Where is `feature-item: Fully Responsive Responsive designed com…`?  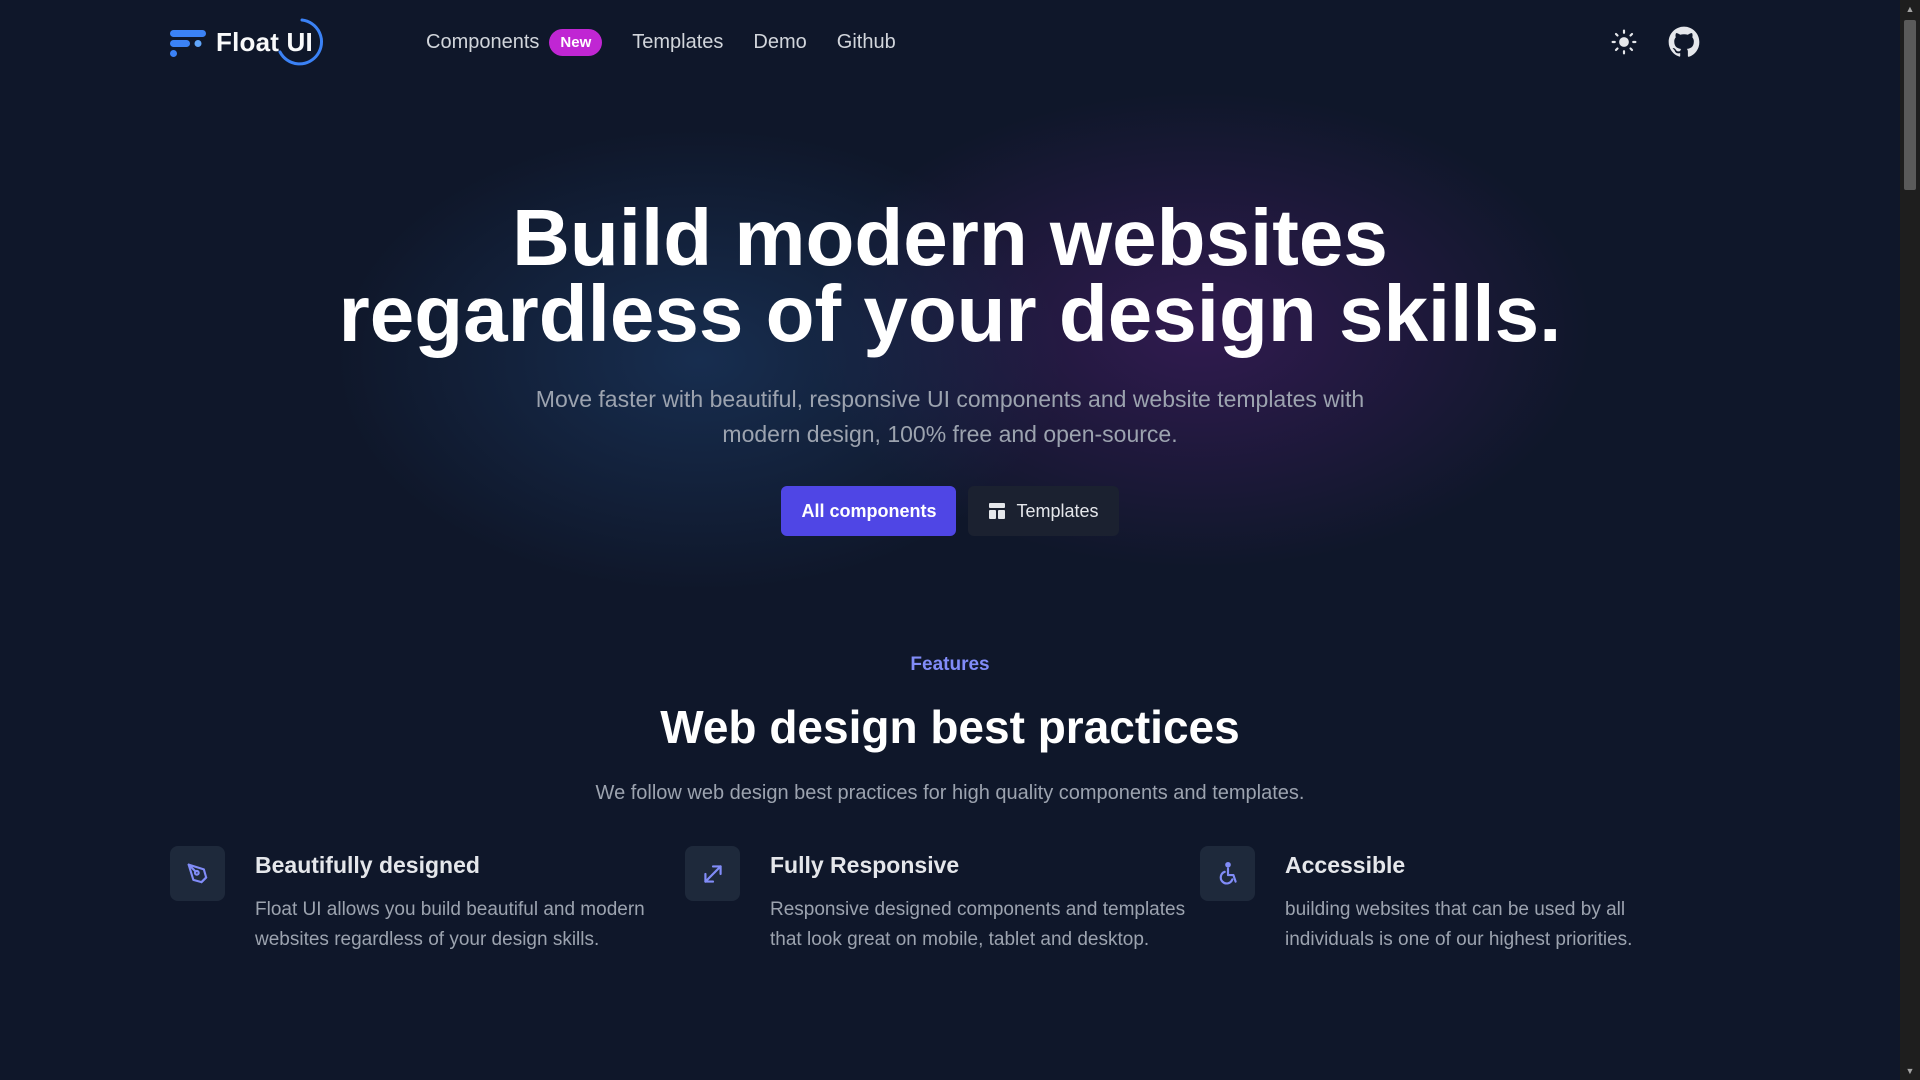 feature-item: Fully Responsive Responsive designed com… is located at coordinates (942, 900).